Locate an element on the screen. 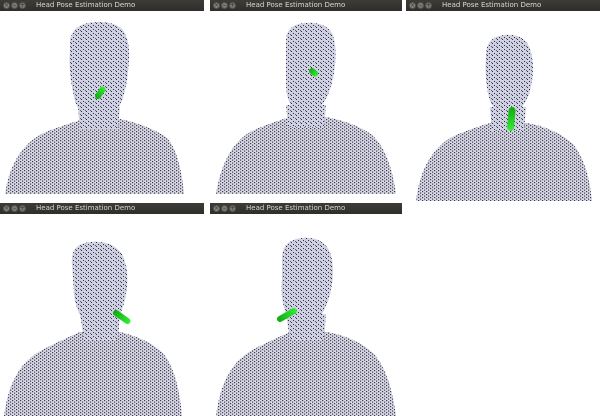 The image size is (600, 416). pointcloud-view is located at coordinates (306, 107).